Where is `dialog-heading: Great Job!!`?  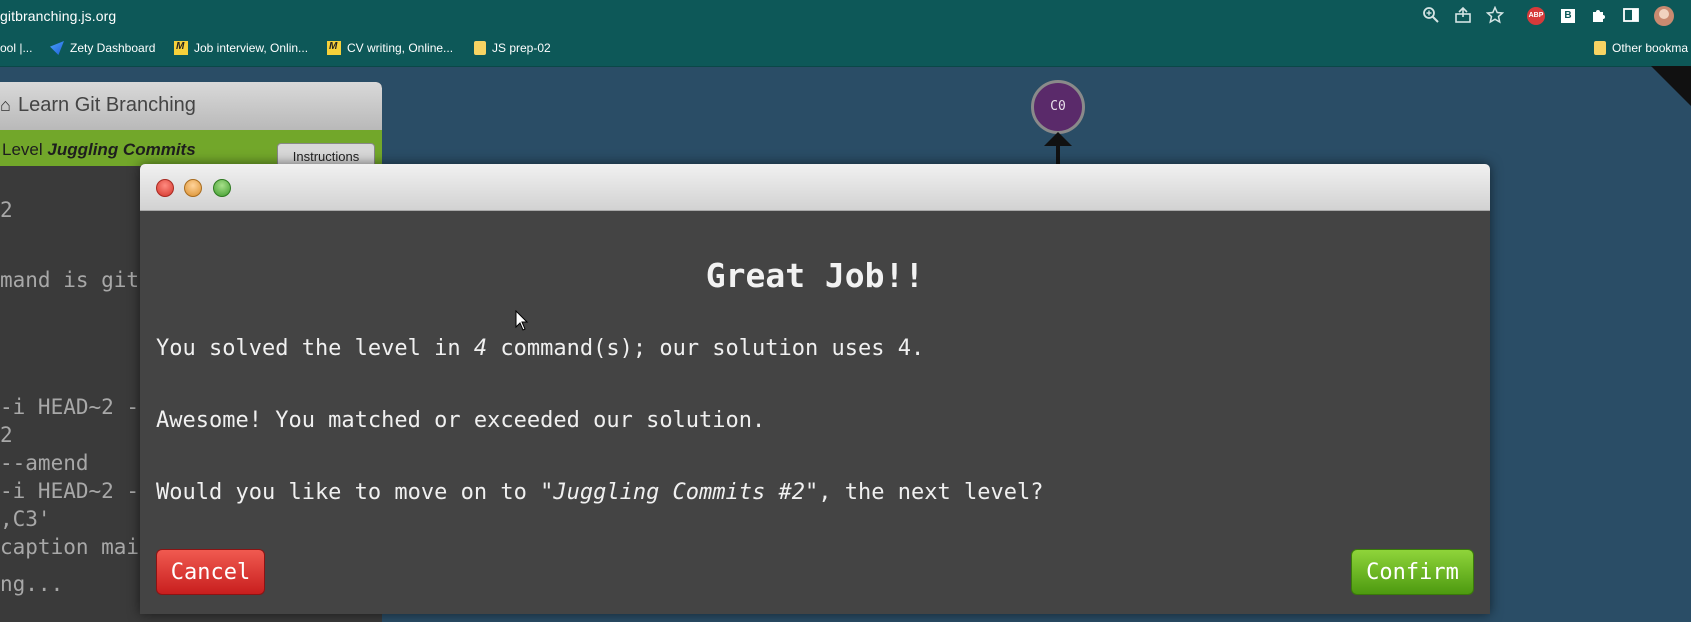 dialog-heading: Great Job!! is located at coordinates (815, 275).